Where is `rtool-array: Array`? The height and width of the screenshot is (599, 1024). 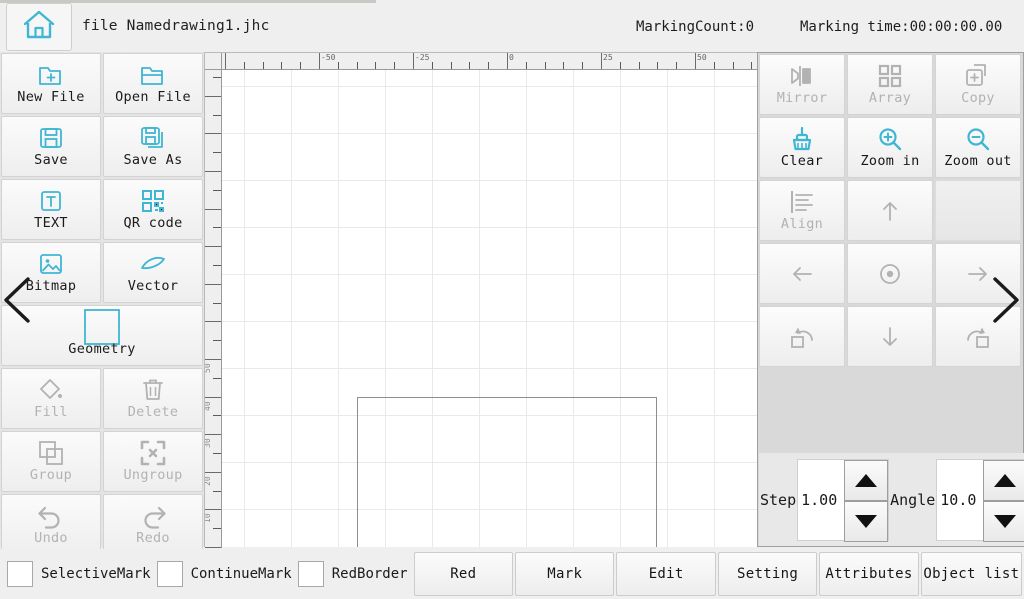 rtool-array: Array is located at coordinates (890, 84).